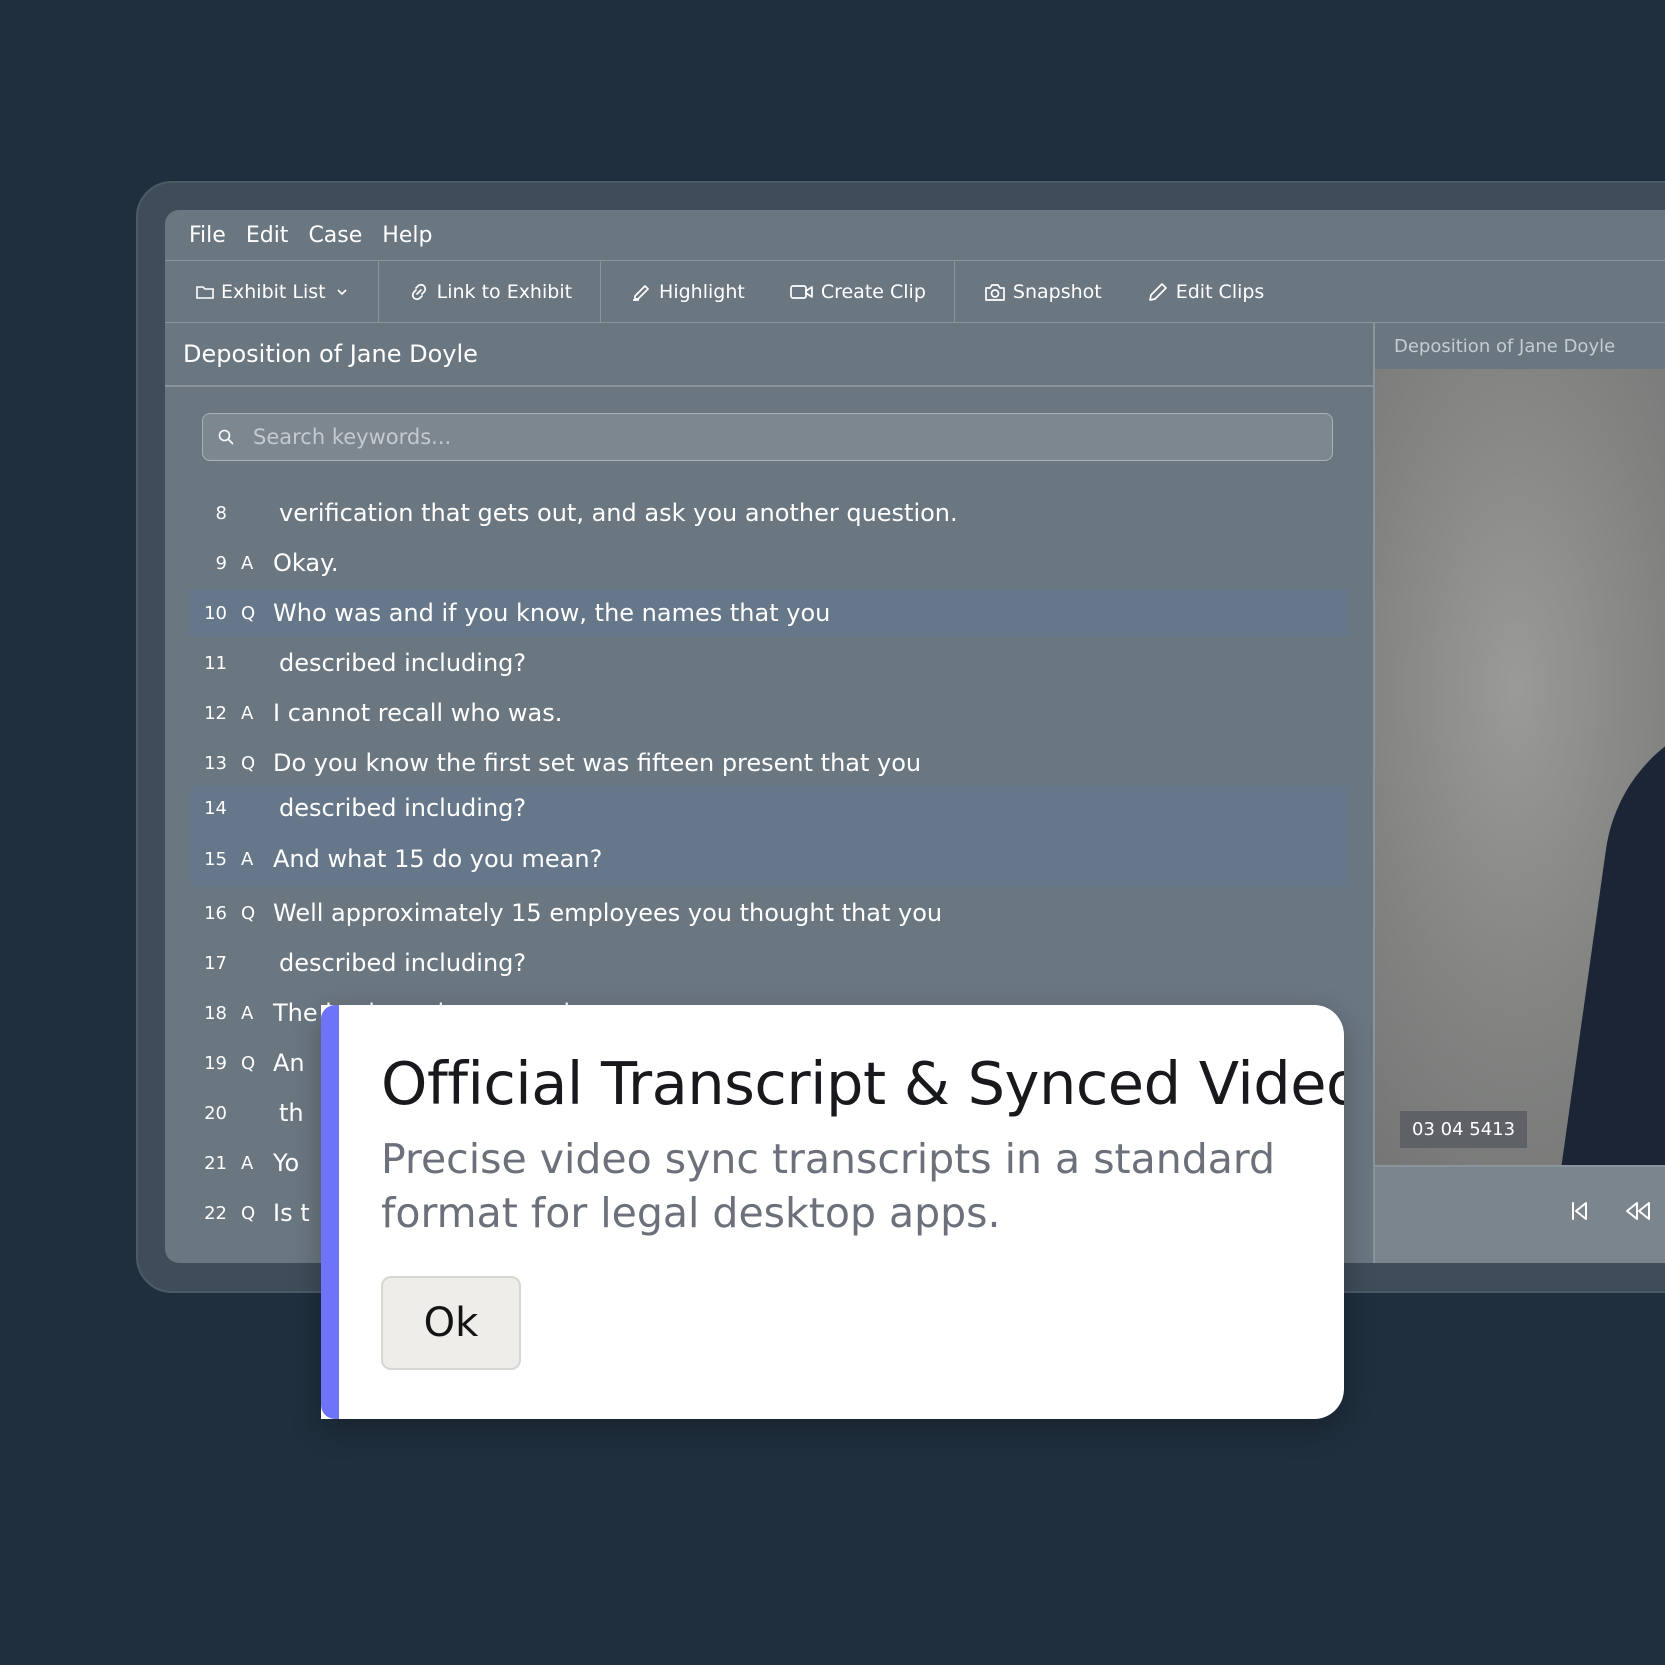  Describe the element at coordinates (215, 713) in the screenshot. I see `line-number: 12` at that location.